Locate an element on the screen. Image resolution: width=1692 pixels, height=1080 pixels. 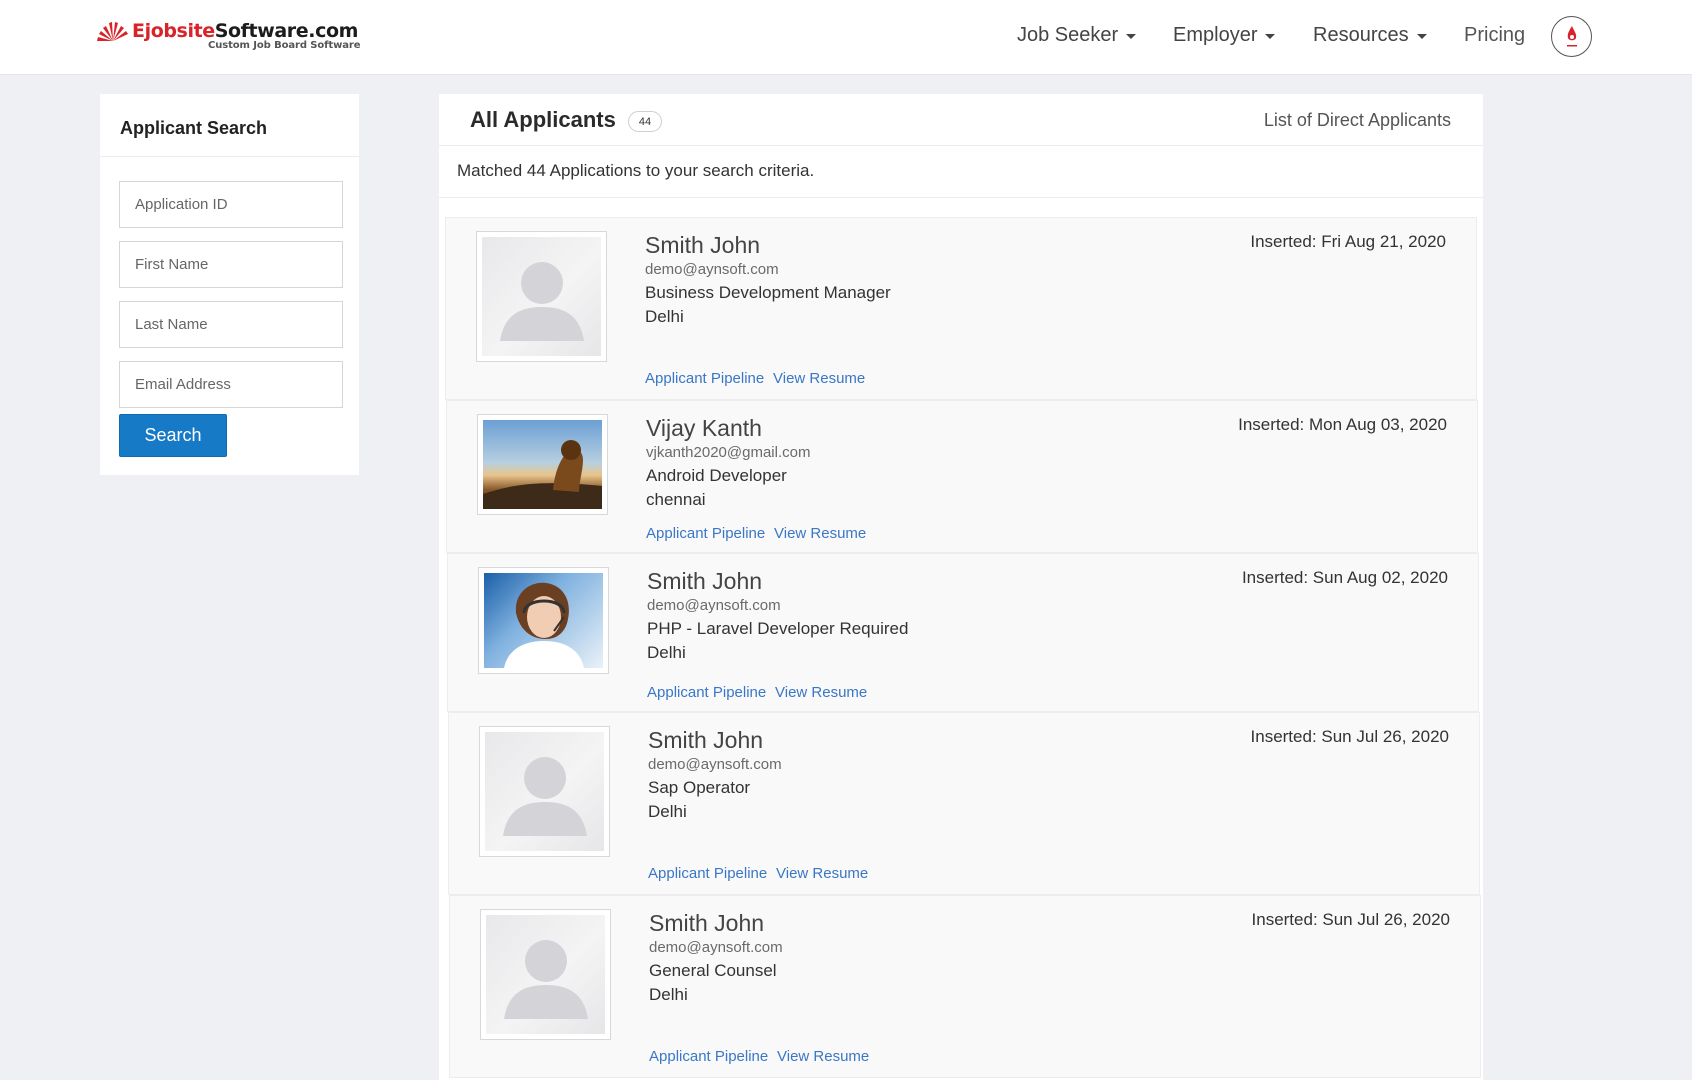
nav-resources: Resources is located at coordinates (1370, 35).